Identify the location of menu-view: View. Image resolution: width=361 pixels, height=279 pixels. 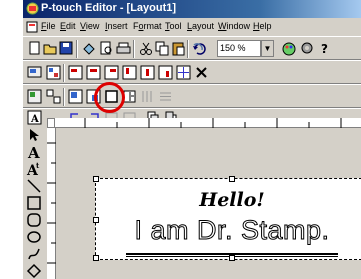
(89, 26).